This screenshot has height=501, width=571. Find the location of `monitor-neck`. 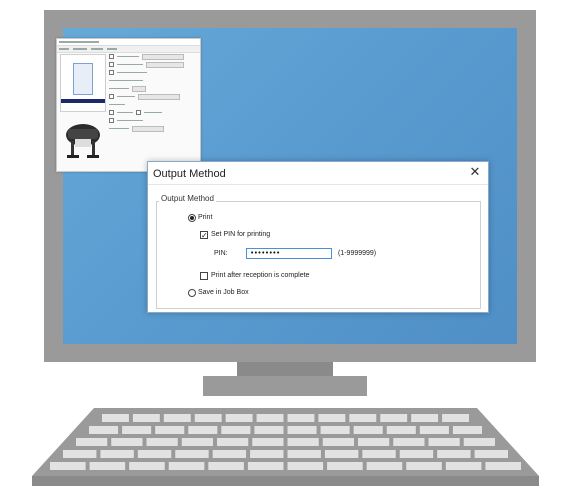

monitor-neck is located at coordinates (285, 369).